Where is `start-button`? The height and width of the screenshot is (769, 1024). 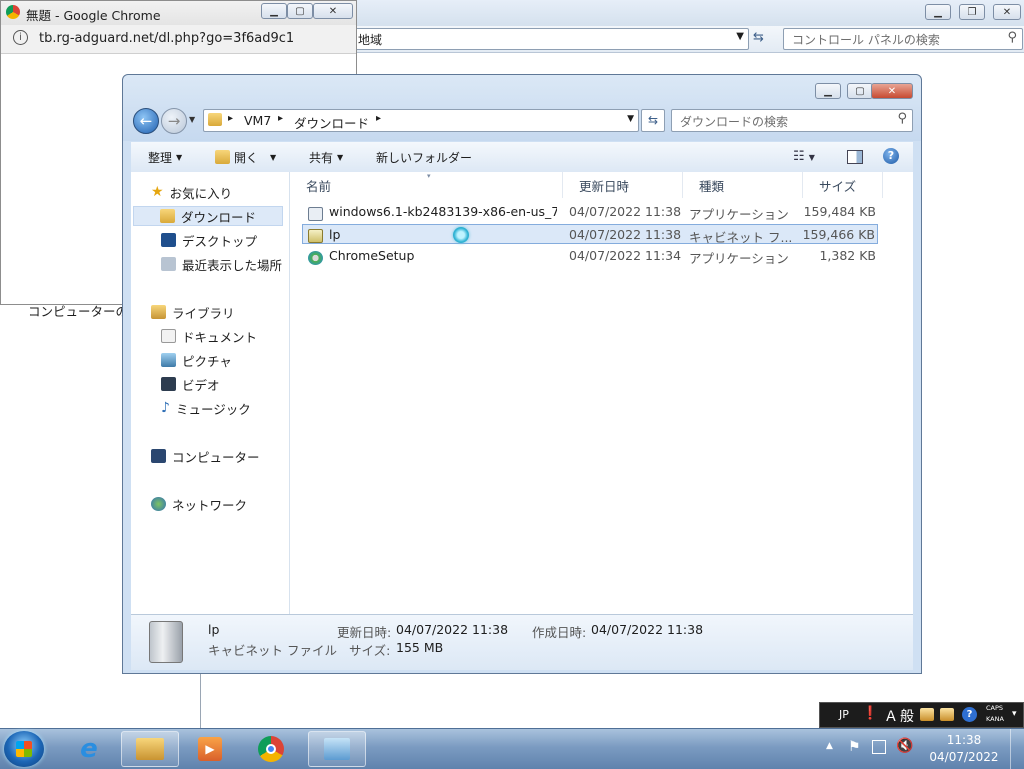
start-button is located at coordinates (24, 749).